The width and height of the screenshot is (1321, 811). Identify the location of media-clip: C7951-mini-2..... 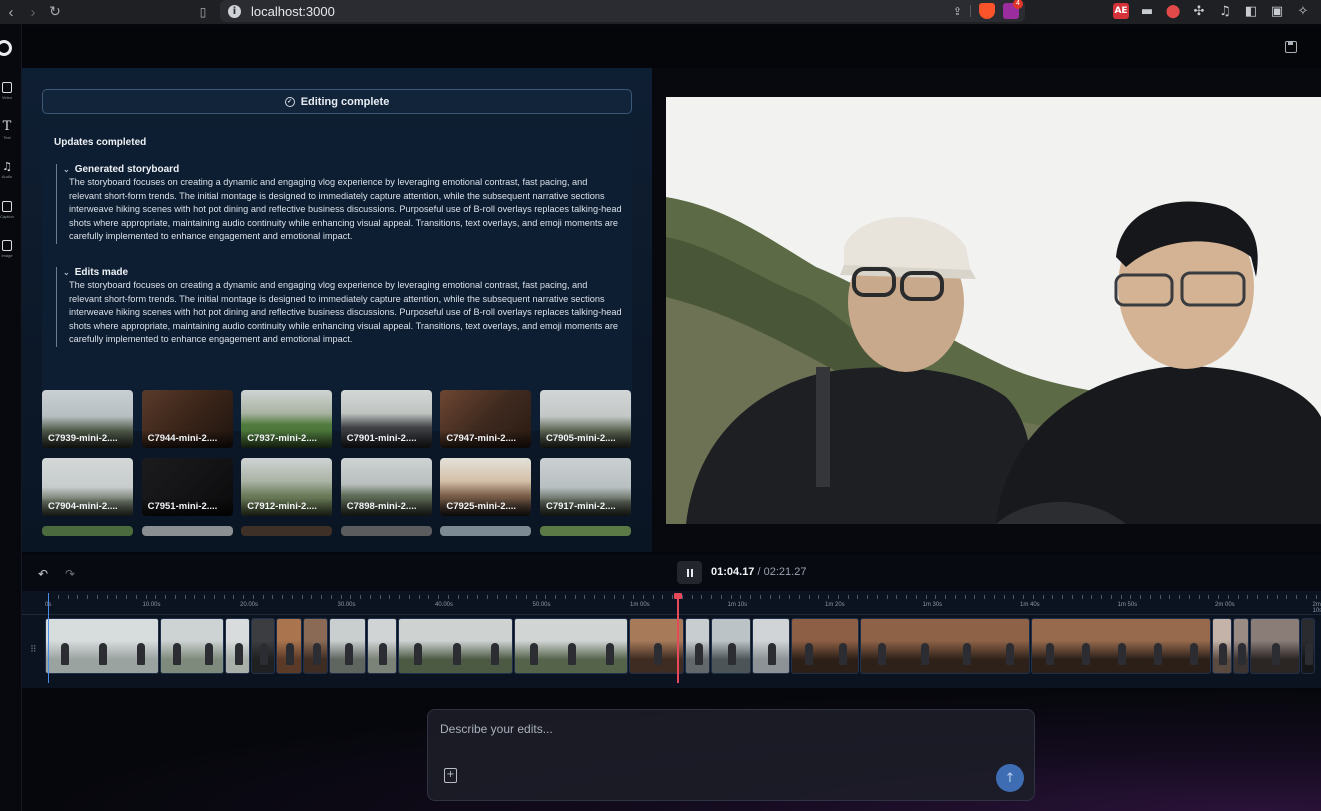
(187, 487).